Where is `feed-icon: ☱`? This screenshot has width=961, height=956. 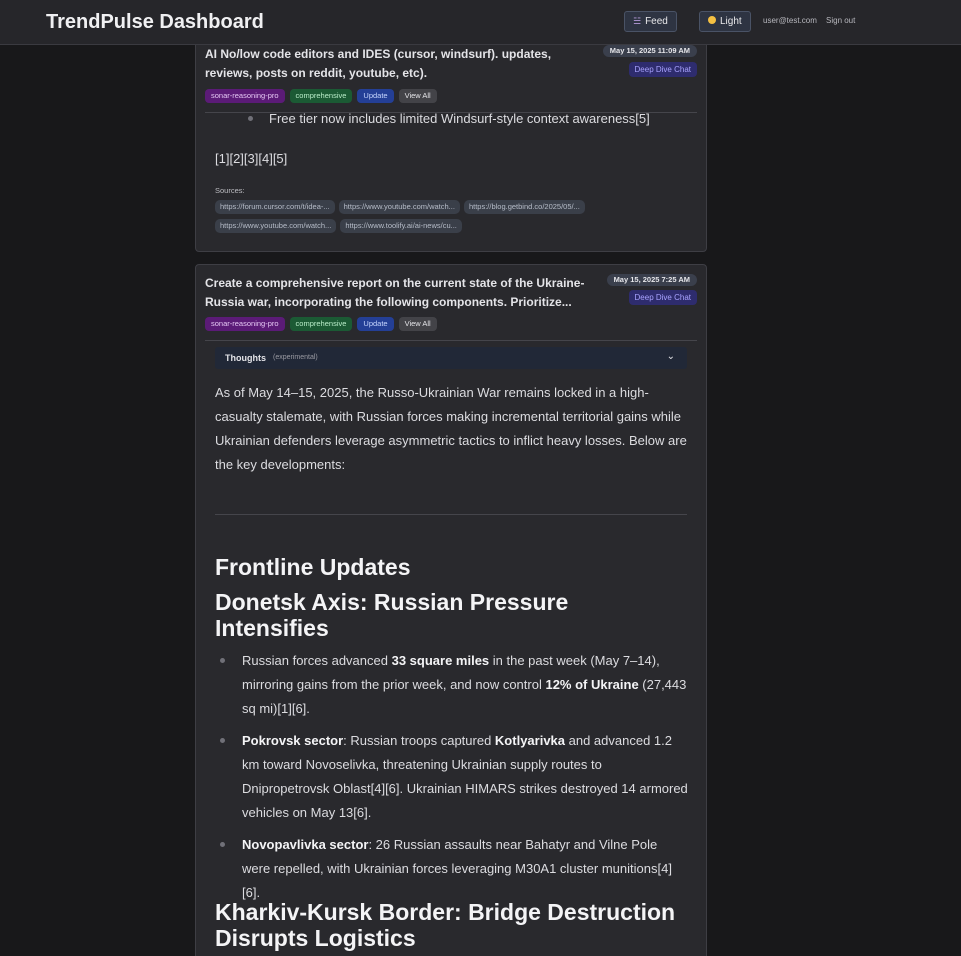
feed-icon: ☱ is located at coordinates (637, 21).